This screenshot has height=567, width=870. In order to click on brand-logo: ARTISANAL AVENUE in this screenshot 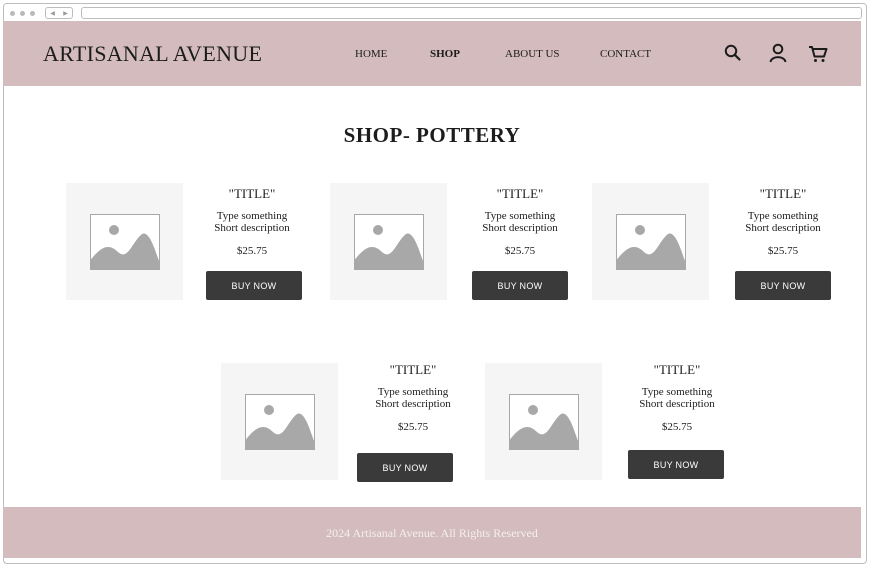, I will do `click(152, 54)`.